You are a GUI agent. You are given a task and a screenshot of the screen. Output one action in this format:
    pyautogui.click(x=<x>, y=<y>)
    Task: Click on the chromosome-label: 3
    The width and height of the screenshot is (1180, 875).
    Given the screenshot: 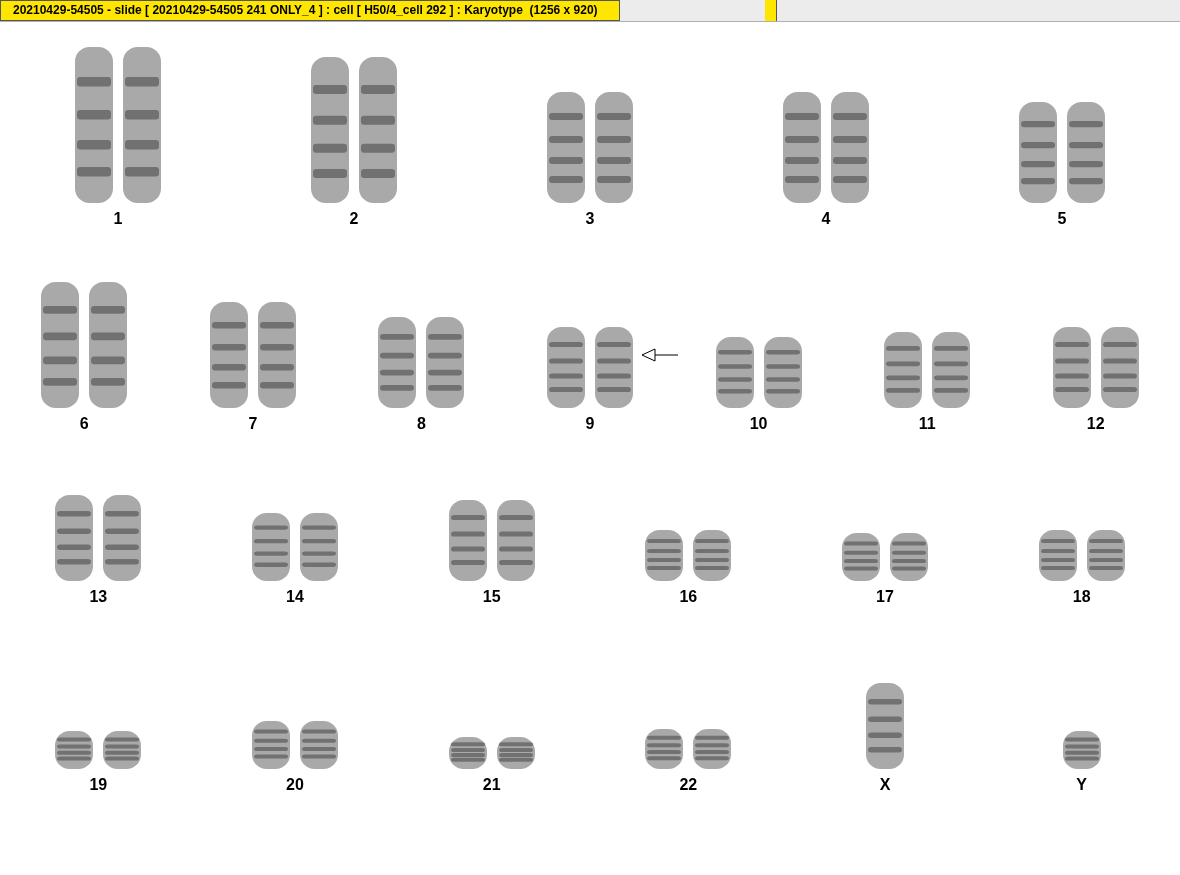 What is the action you would take?
    pyautogui.click(x=590, y=219)
    